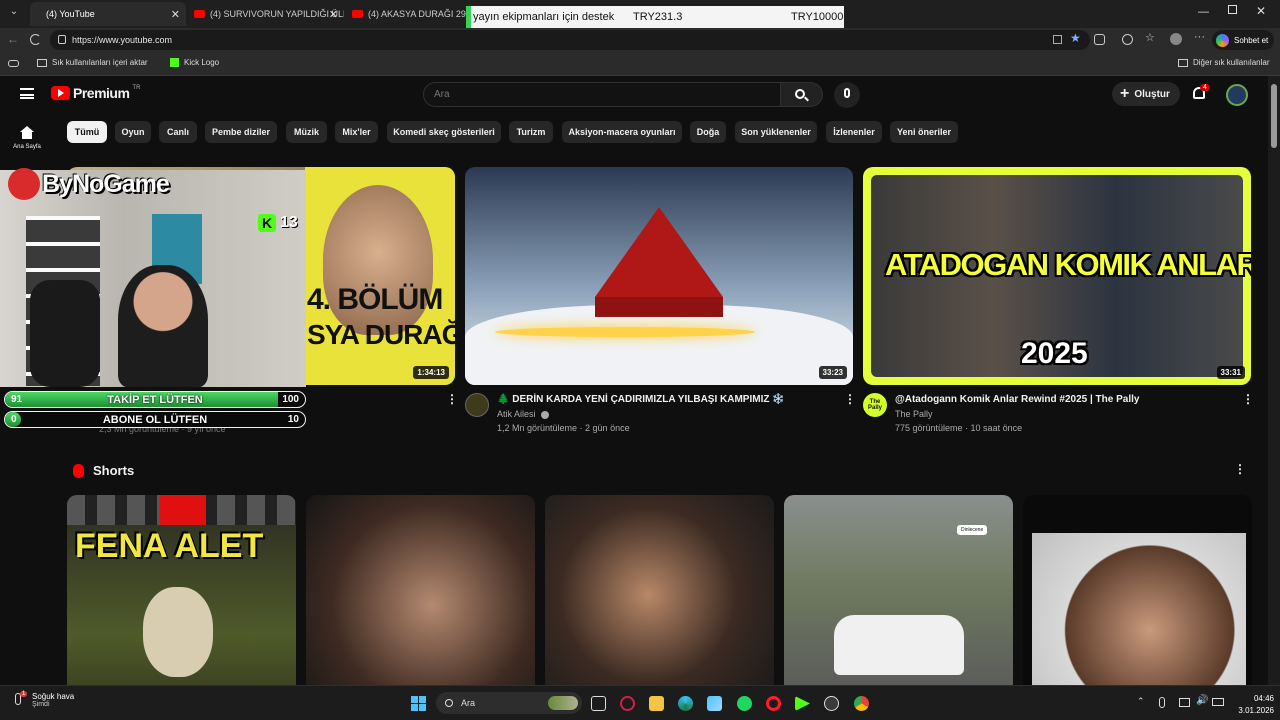 Image resolution: width=1280 pixels, height=720 pixels. I want to click on channel-avatar, so click(477, 405).